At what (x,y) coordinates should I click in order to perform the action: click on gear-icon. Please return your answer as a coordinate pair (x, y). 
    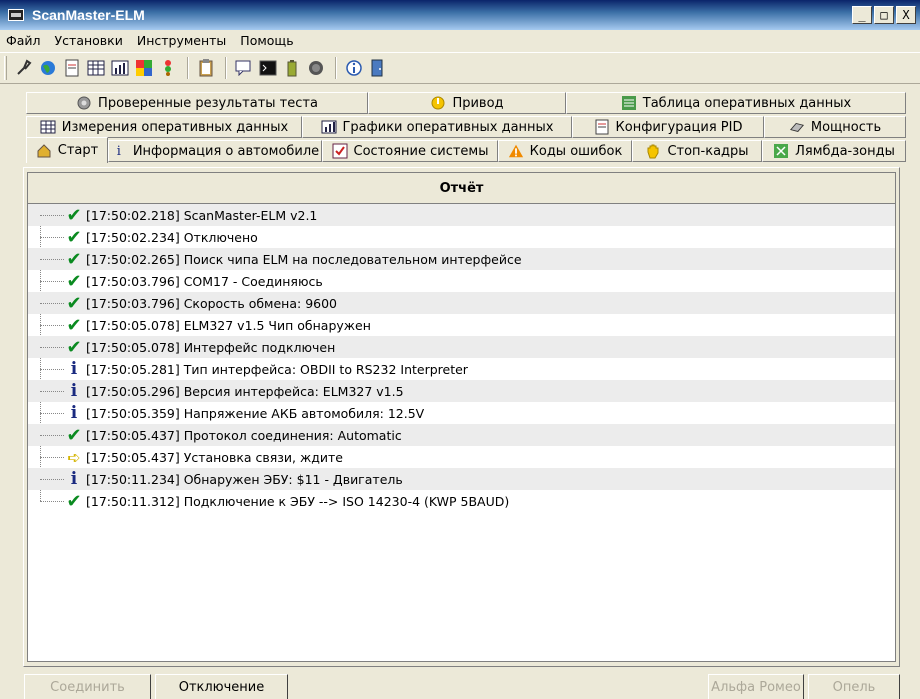
    Looking at the image, I should click on (84, 103).